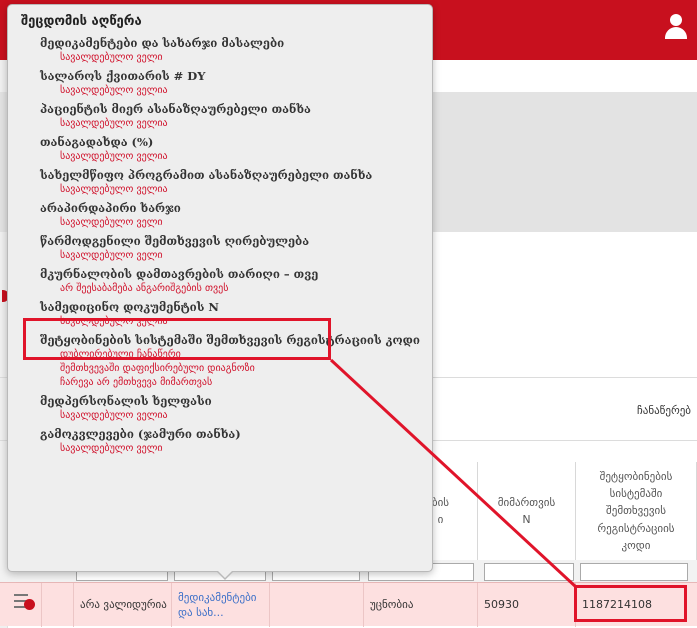 This screenshot has width=697, height=628. Describe the element at coordinates (220, 81) in the screenshot. I see `error-item: სალაროს ქვითარის # DY სავალდებულო ველია` at that location.